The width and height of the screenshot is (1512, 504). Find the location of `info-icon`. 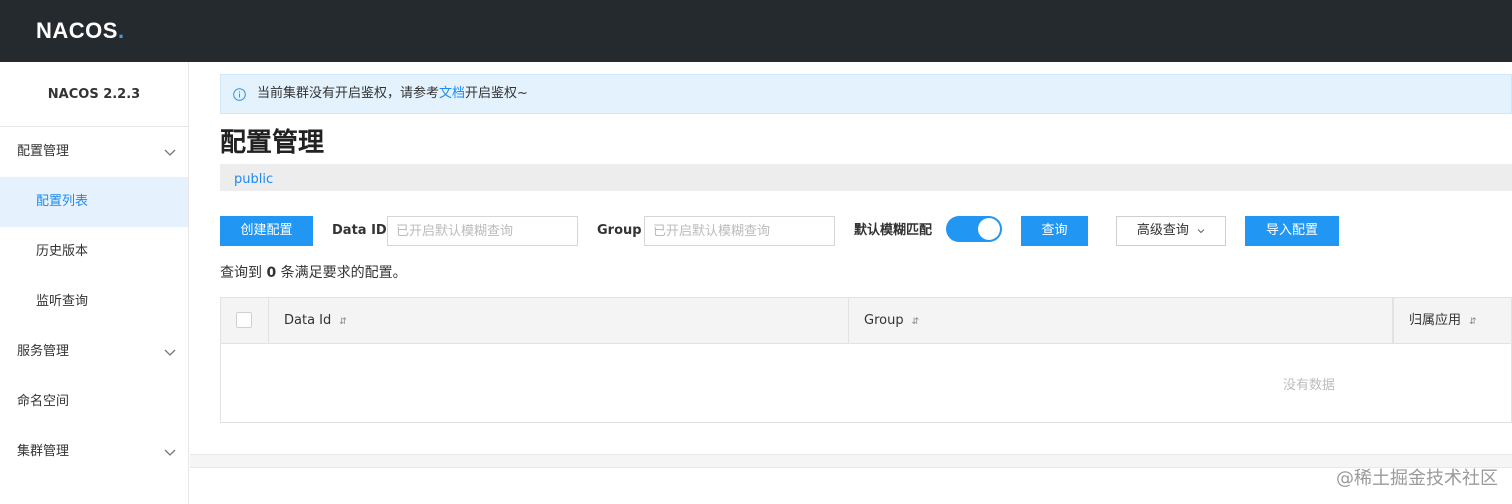

info-icon is located at coordinates (239, 94).